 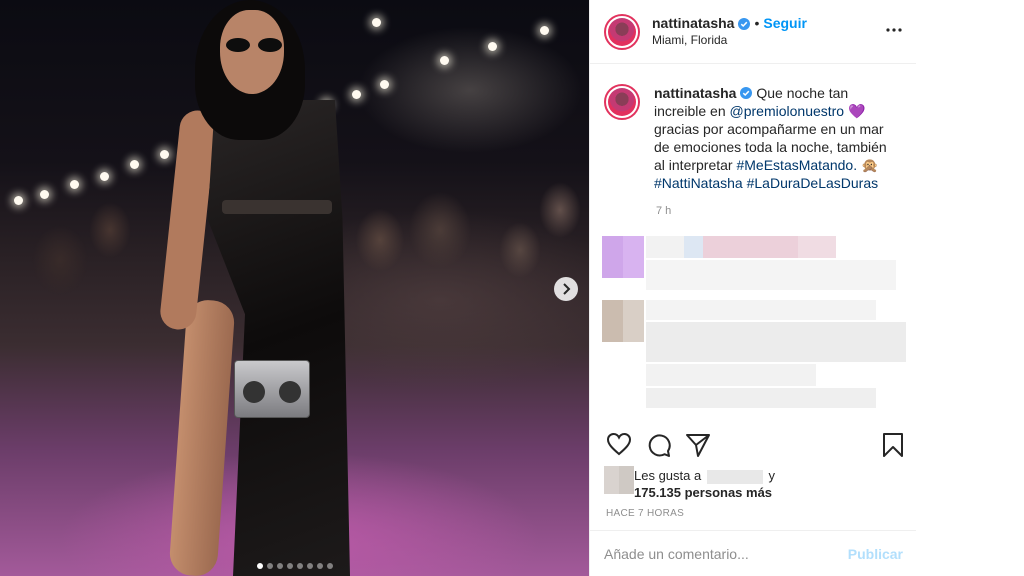 What do you see at coordinates (970, 288) in the screenshot?
I see `page-background` at bounding box center [970, 288].